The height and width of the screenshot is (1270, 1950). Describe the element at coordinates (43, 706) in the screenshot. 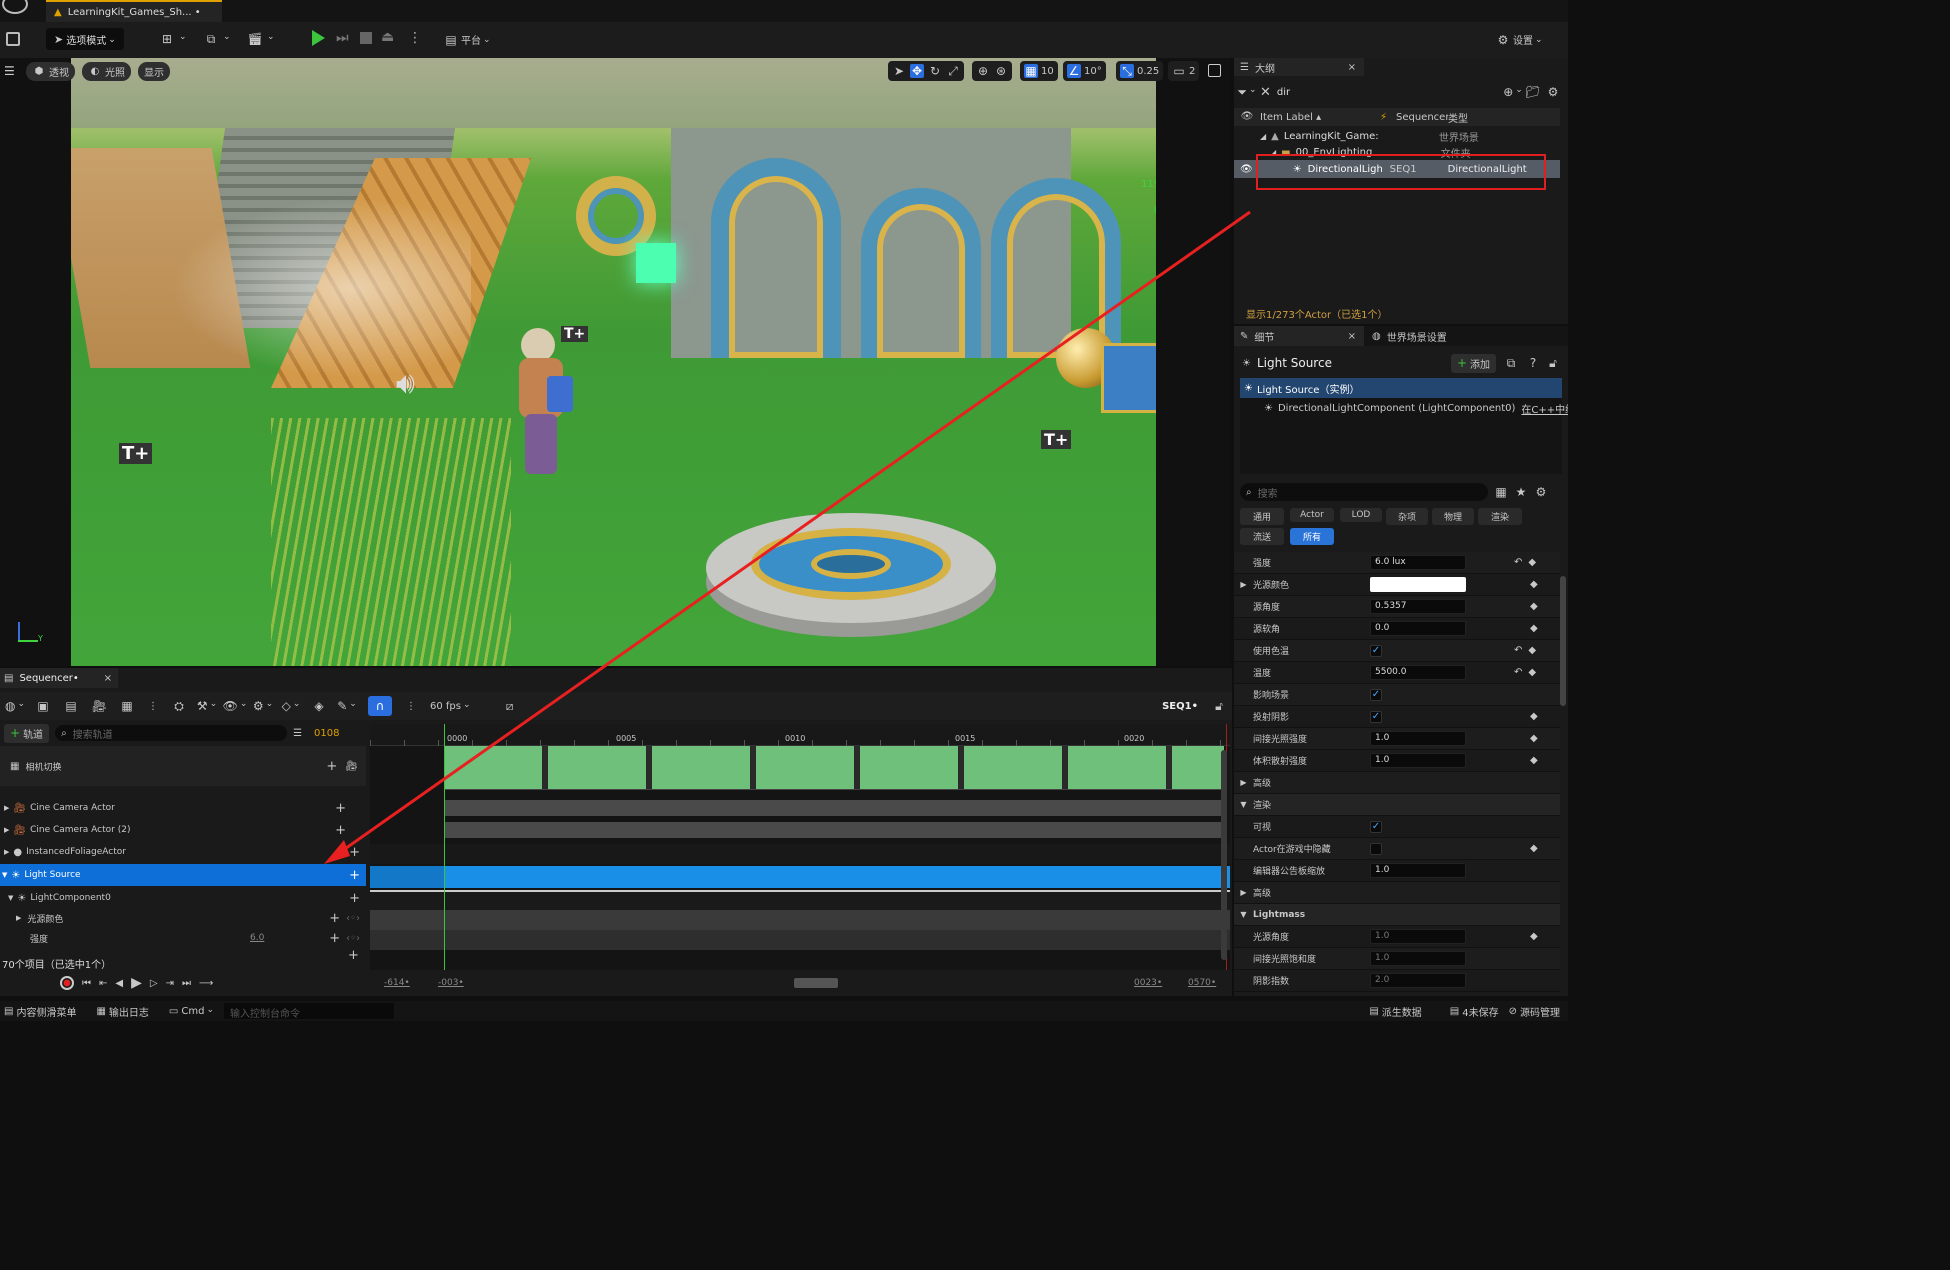

I see `save-sequence-icon: ▣` at that location.